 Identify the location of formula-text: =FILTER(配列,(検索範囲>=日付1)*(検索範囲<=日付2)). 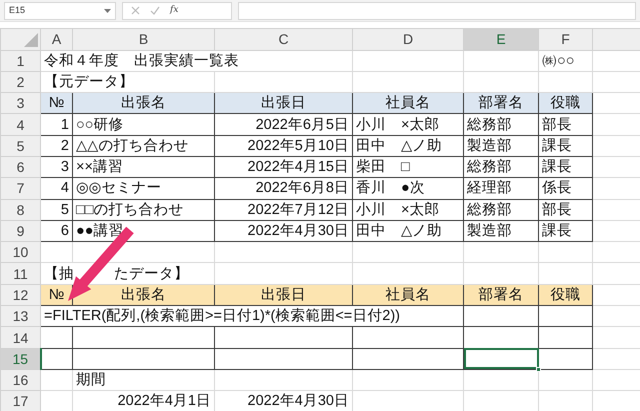
(252, 316).